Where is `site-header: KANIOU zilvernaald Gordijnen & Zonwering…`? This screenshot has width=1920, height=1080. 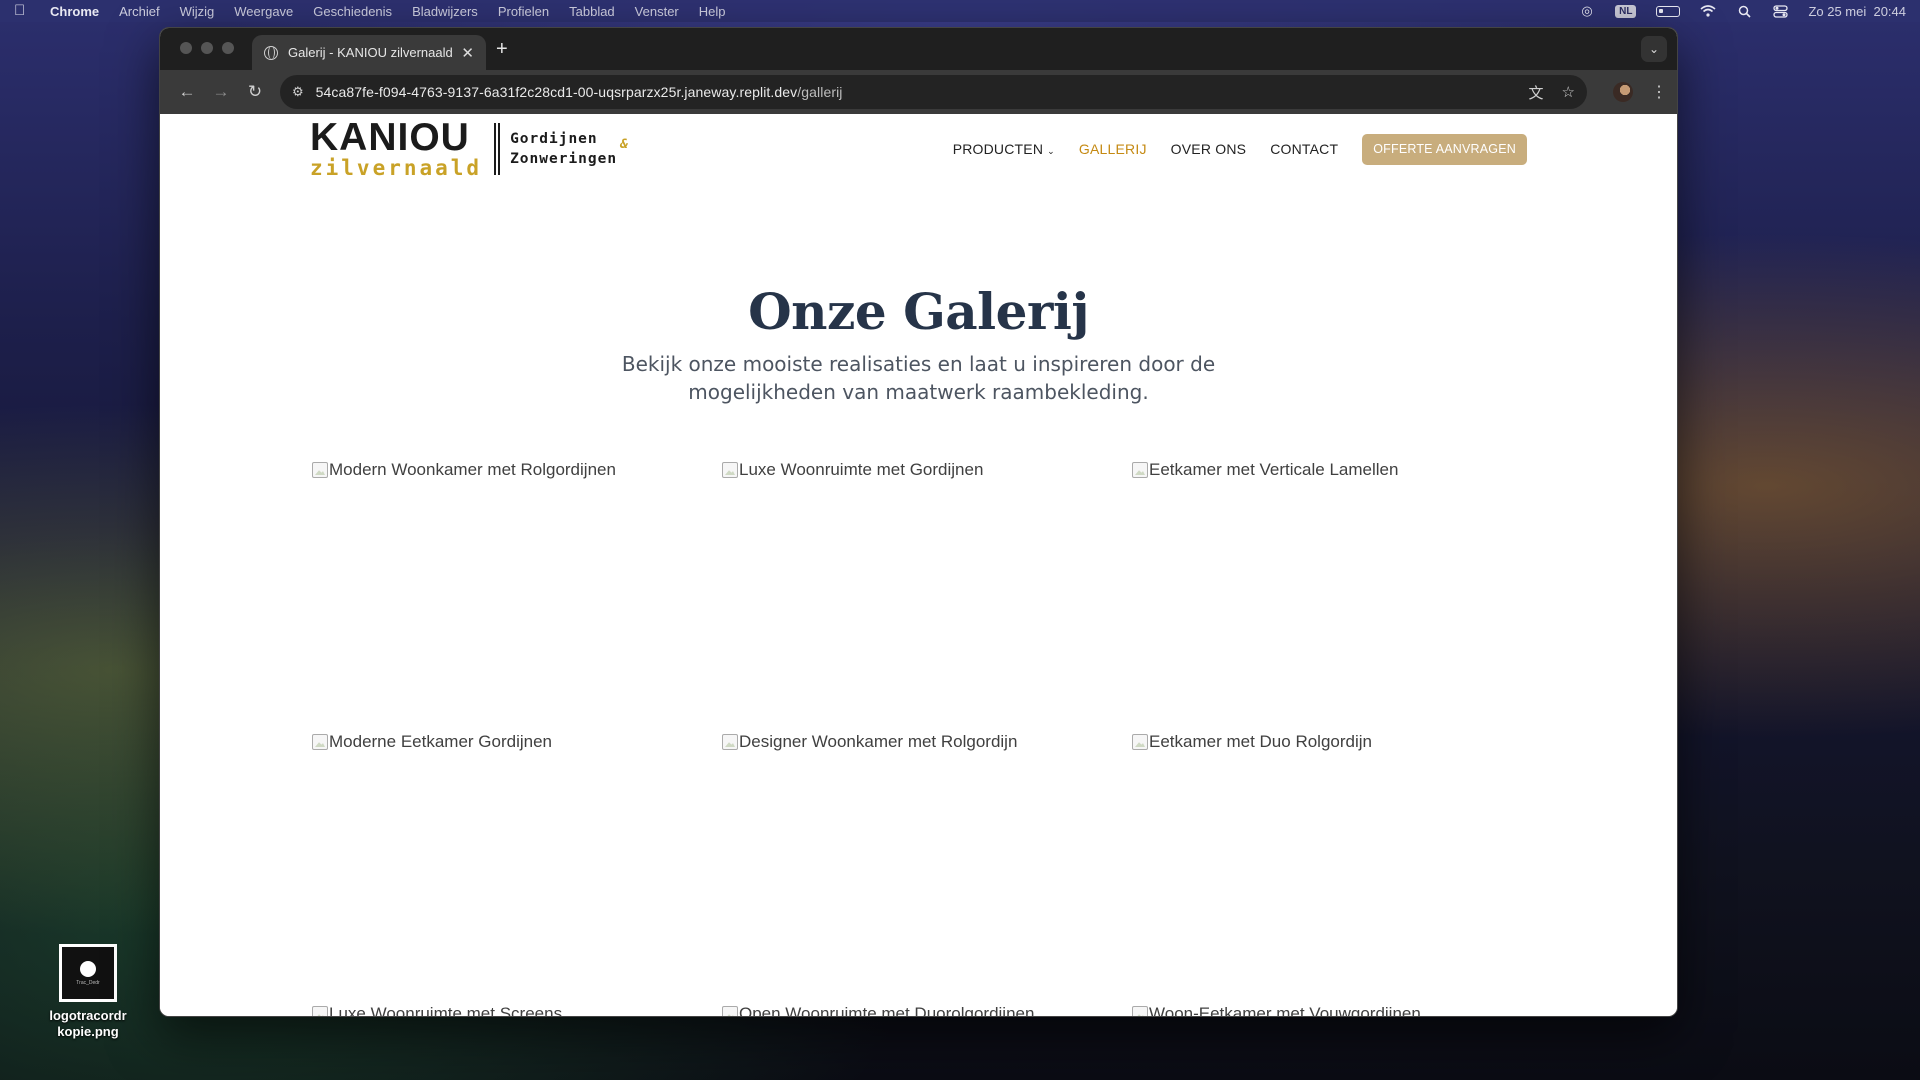
site-header: KANIOU zilvernaald Gordijnen & Zonwering… is located at coordinates (918, 149).